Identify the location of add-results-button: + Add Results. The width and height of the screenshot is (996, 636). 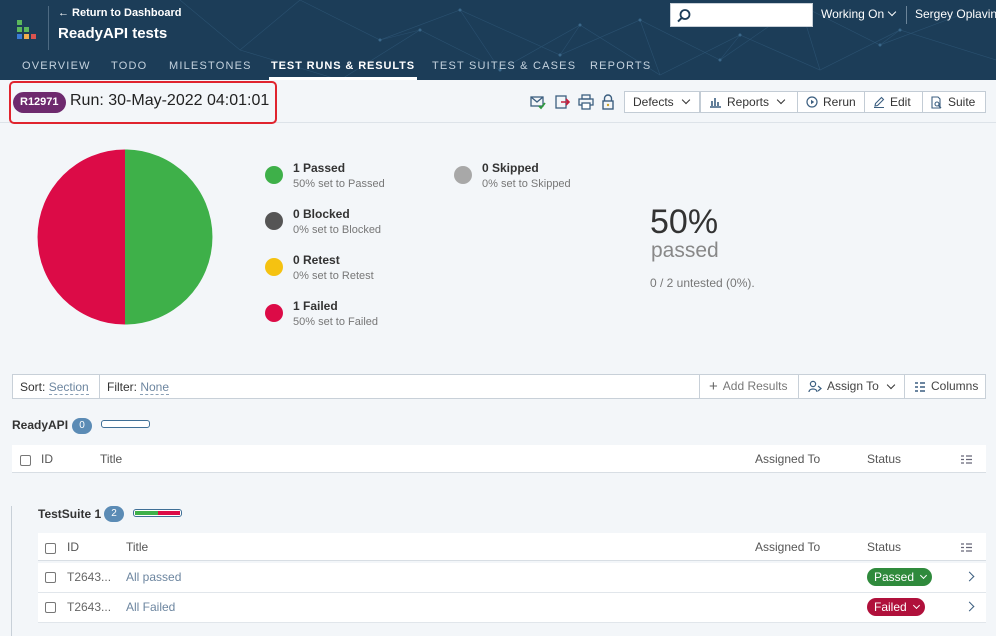
(748, 386).